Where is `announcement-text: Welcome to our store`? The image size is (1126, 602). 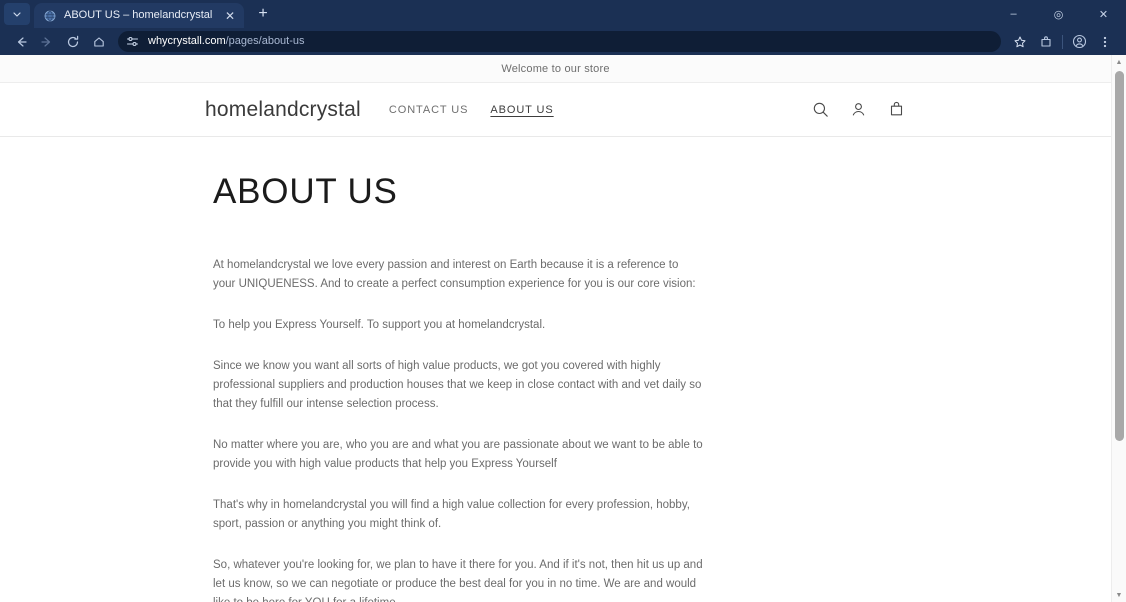 announcement-text: Welcome to our store is located at coordinates (555, 68).